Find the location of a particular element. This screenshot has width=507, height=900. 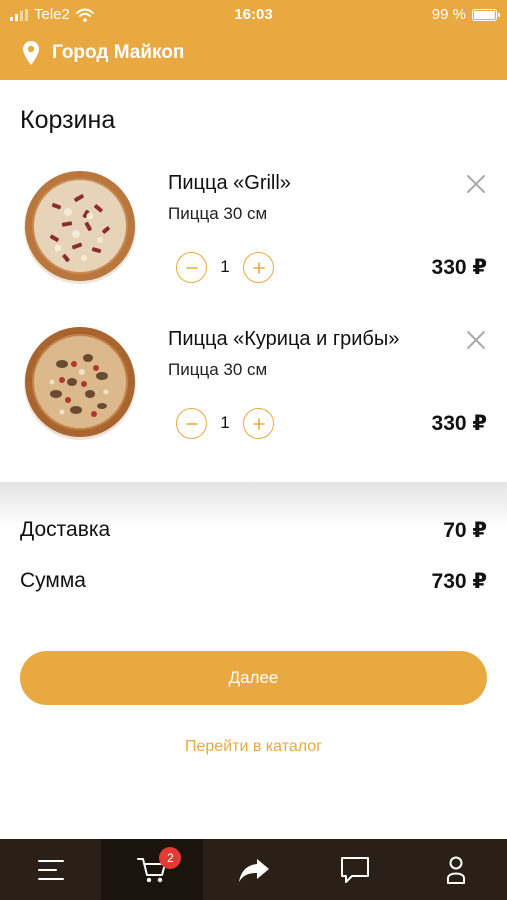

share-icon is located at coordinates (253, 870).